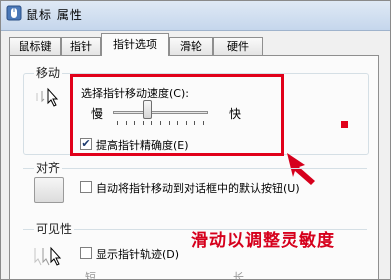 Image resolution: width=391 pixels, height=280 pixels. Describe the element at coordinates (14, 13) in the screenshot. I see `mouse-icon` at that location.